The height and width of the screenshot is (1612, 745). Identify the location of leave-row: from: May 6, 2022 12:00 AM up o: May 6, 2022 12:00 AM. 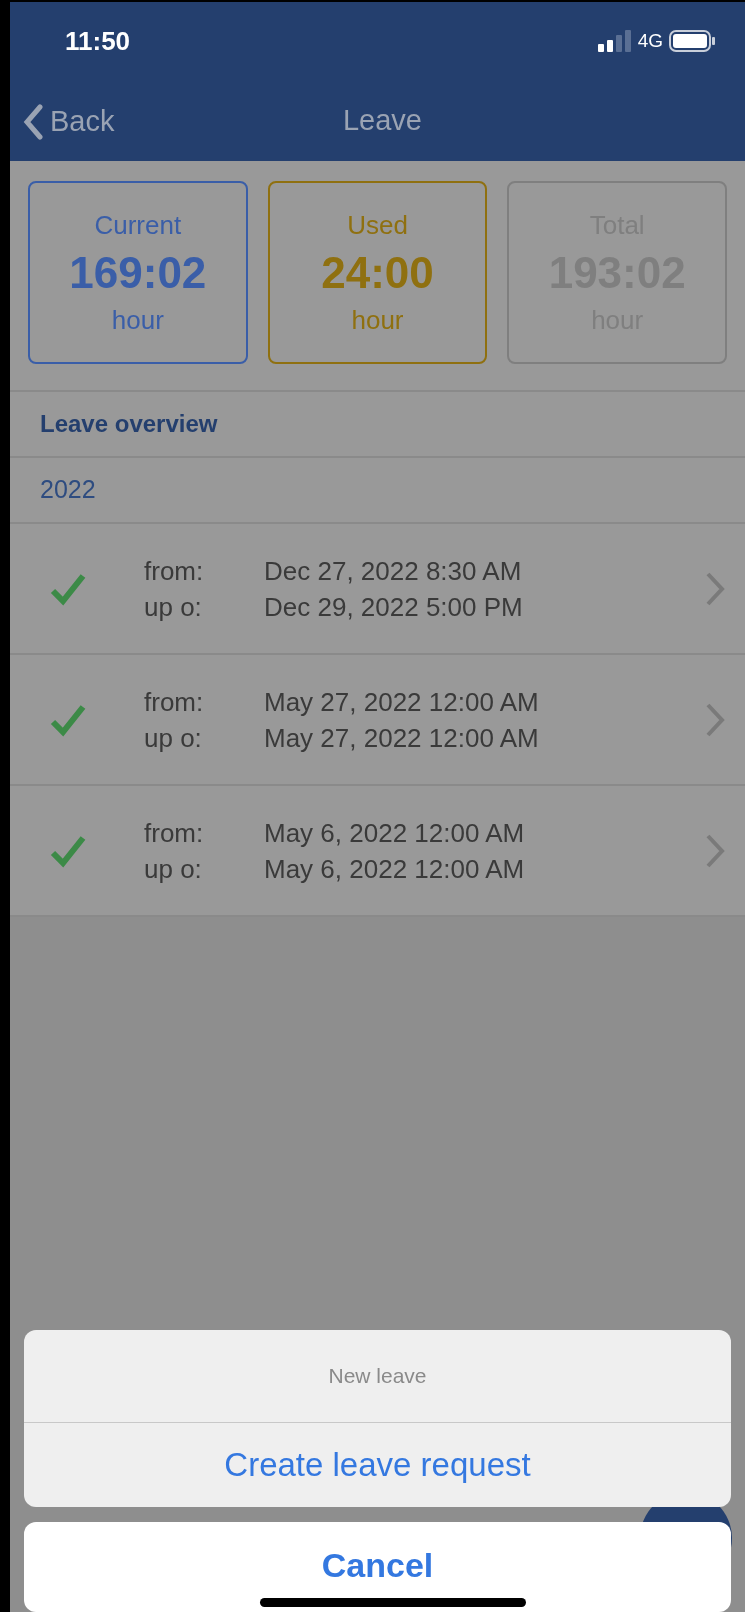
(377, 851).